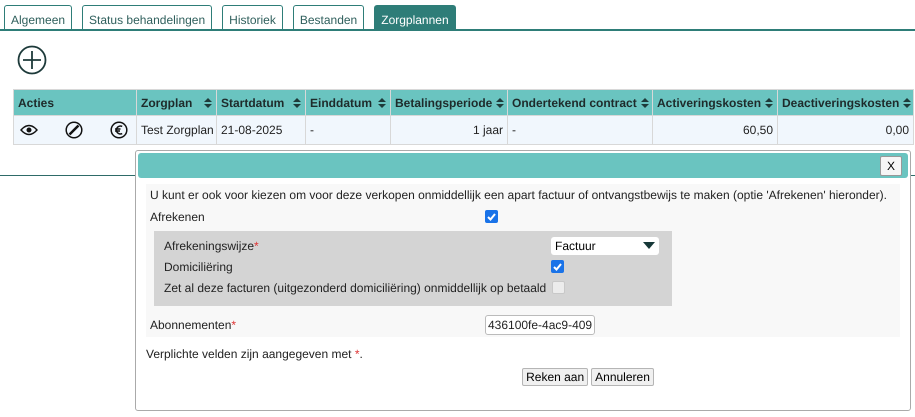  I want to click on table-cell: 60,50, so click(757, 130).